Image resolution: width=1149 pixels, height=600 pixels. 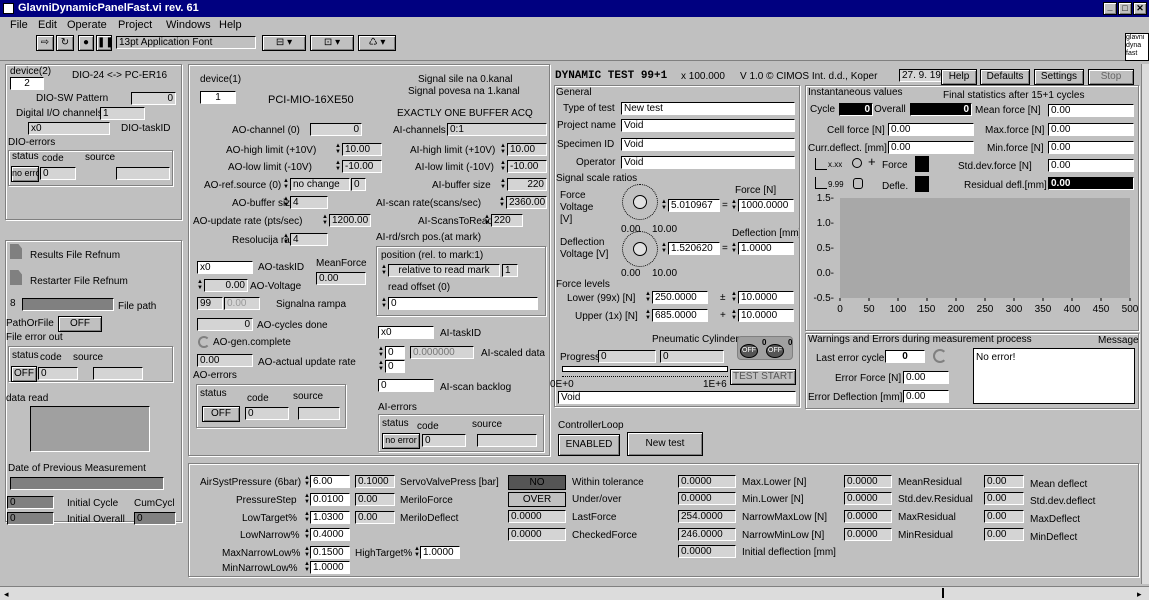 I want to click on step-field-2: 0.00, so click(x=375, y=499).